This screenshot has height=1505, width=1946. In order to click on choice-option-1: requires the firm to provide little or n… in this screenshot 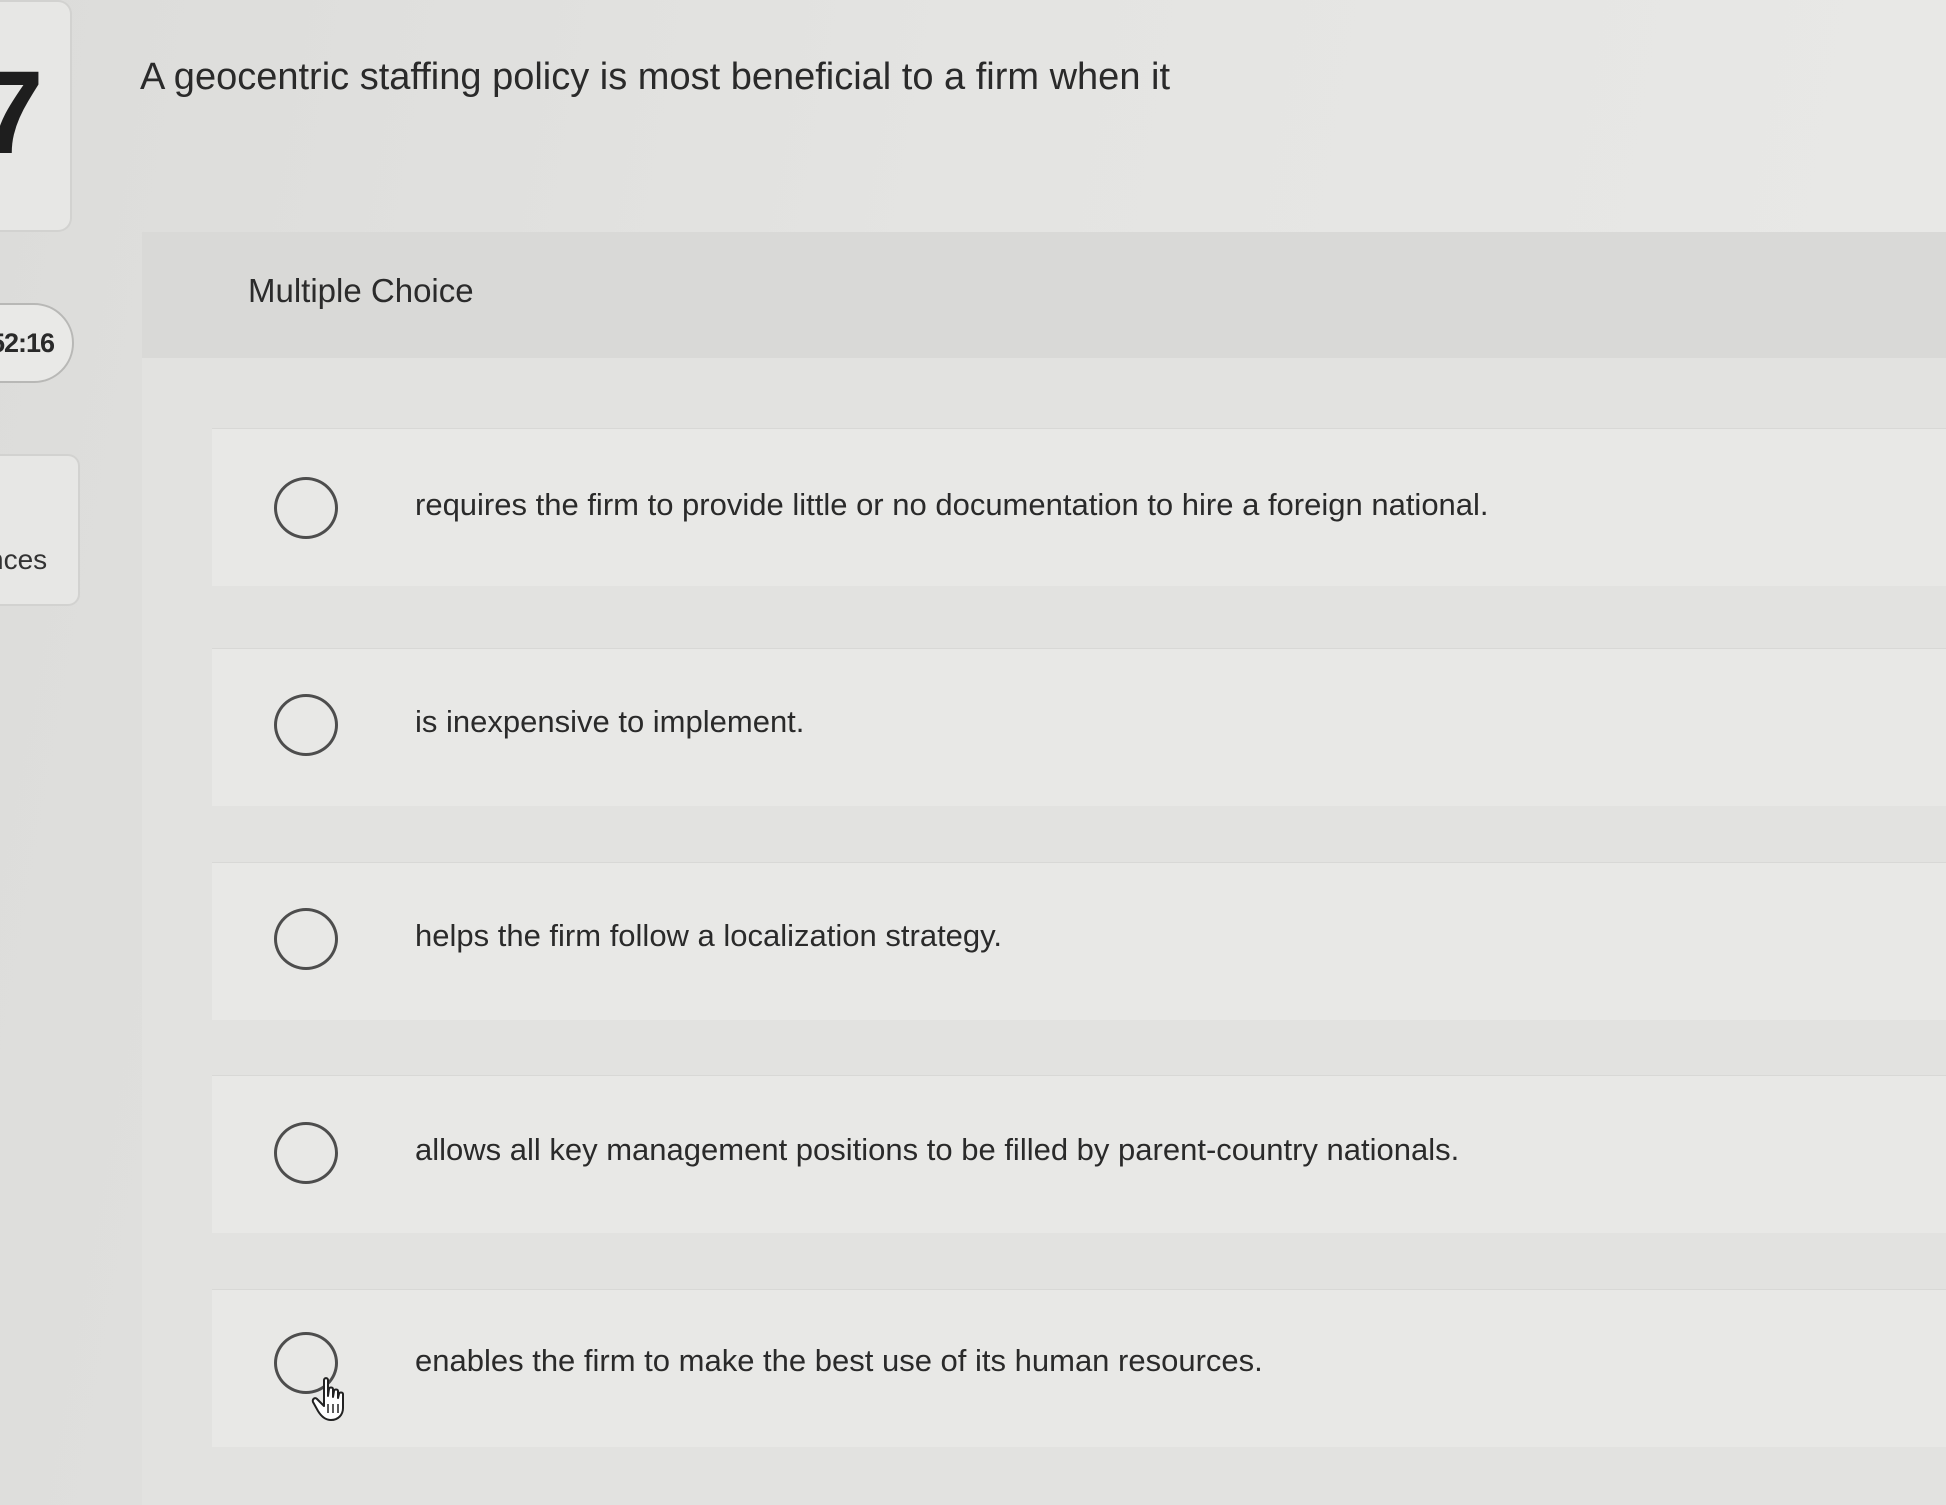, I will do `click(1079, 507)`.